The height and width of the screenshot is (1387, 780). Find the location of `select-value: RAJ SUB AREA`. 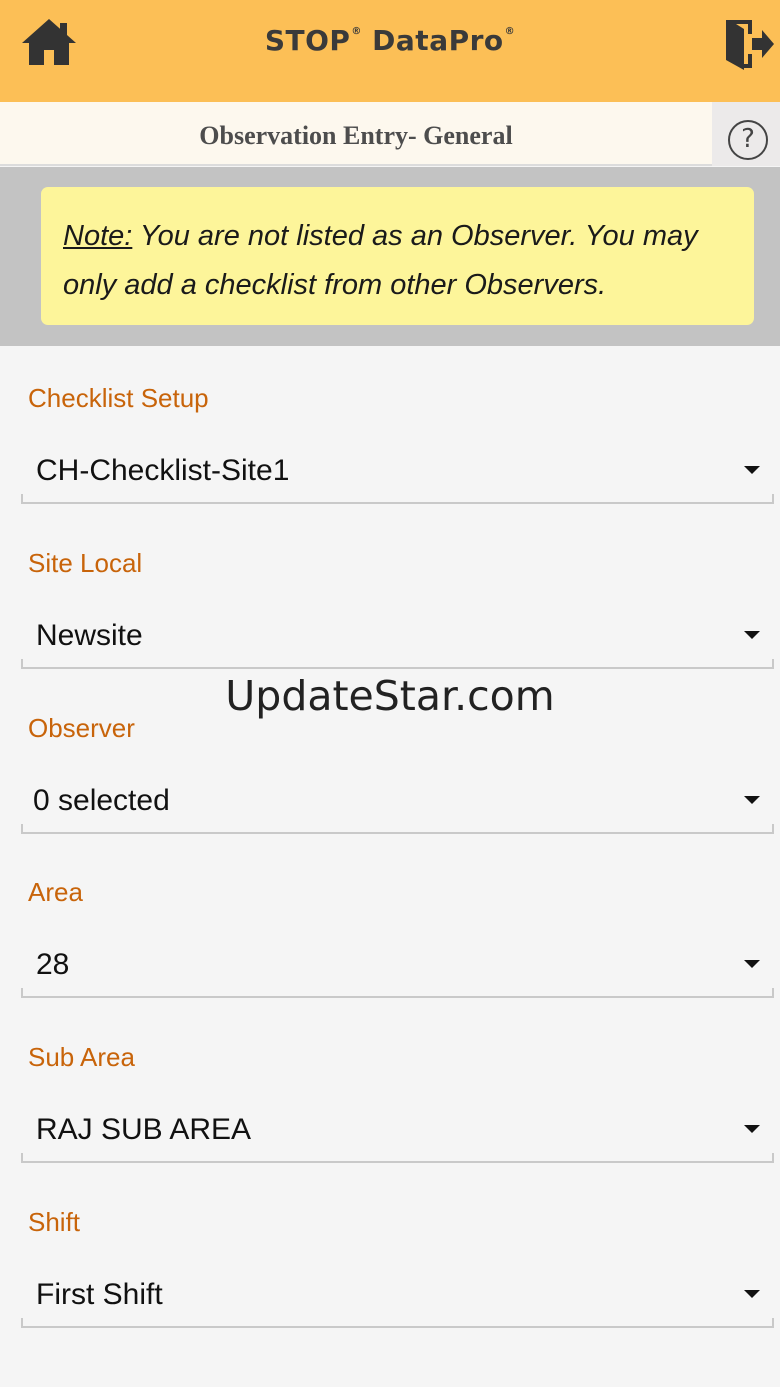

select-value: RAJ SUB AREA is located at coordinates (144, 1129).